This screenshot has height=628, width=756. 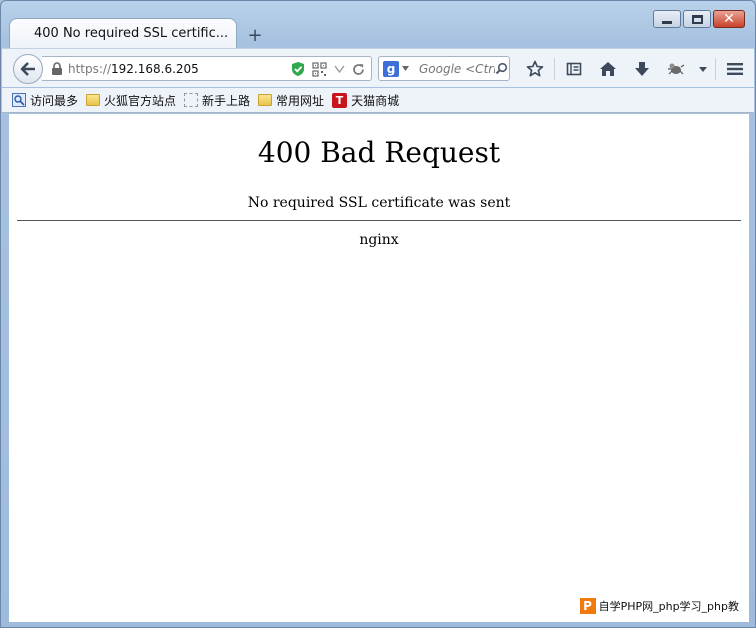 I want to click on new-tab-button: +, so click(x=255, y=35).